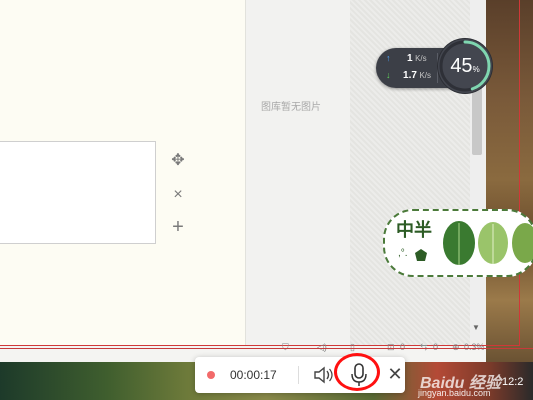 The height and width of the screenshot is (400, 533). Describe the element at coordinates (388, 75) in the screenshot. I see `download-arrow-icon: ↓` at that location.